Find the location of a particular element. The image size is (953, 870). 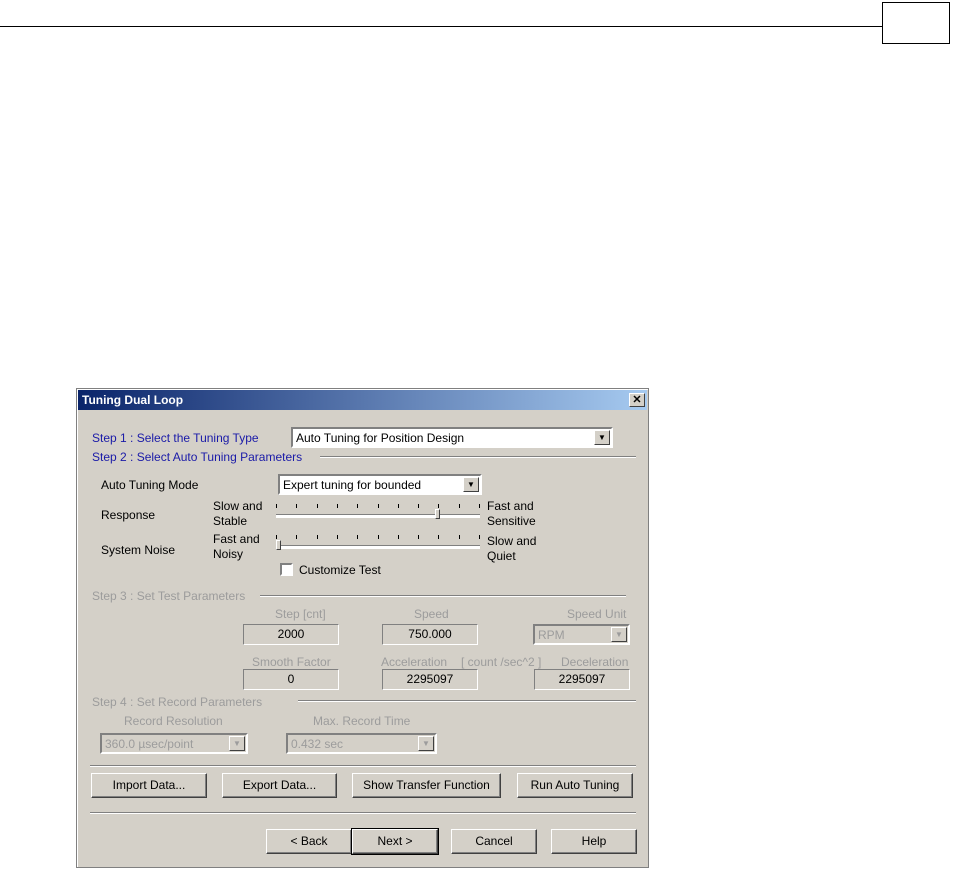

customize-test-checkbox is located at coordinates (286, 569).